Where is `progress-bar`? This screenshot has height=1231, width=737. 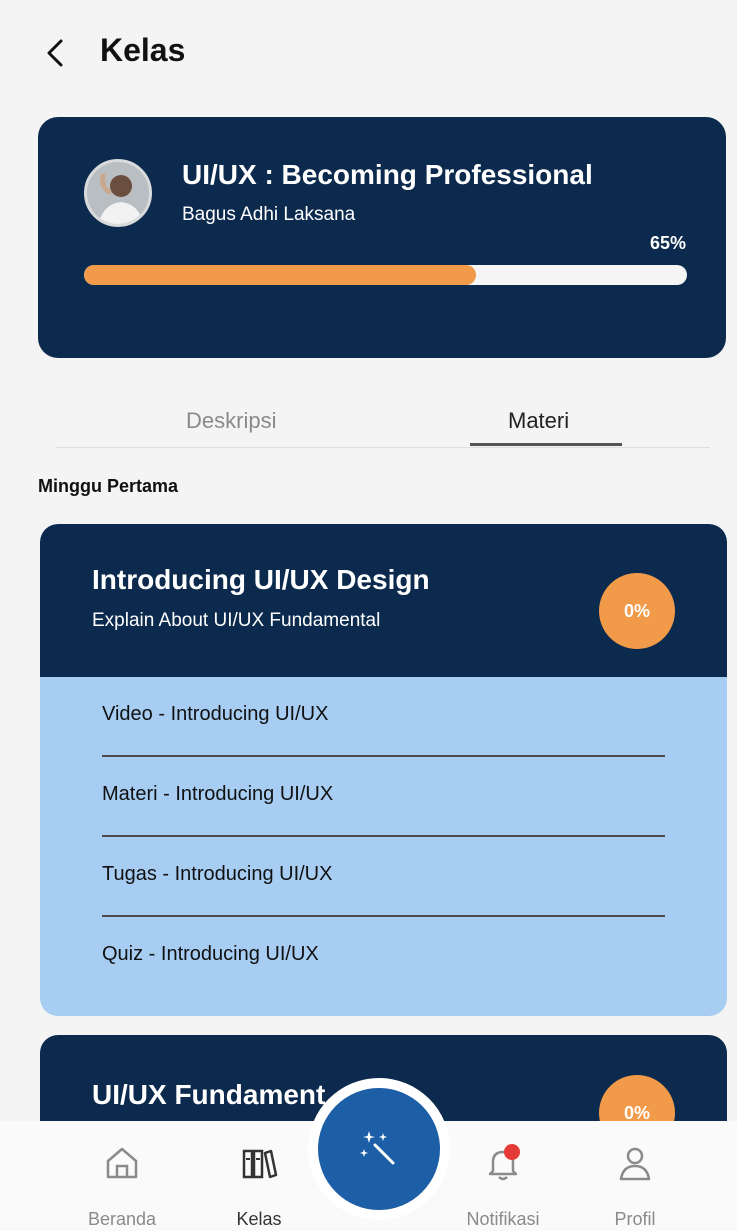
progress-bar is located at coordinates (385, 275).